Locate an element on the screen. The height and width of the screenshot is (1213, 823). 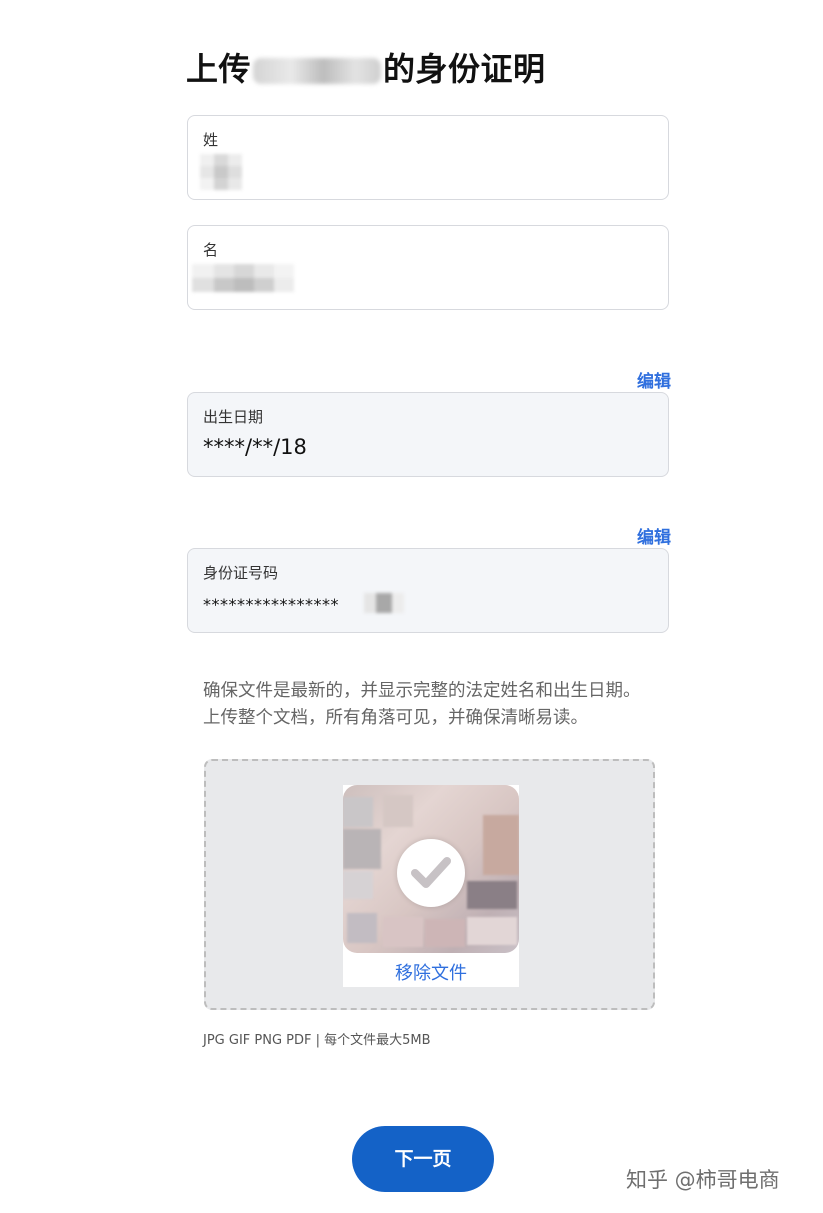
id-number-field: 身份证号码 **************** is located at coordinates (428, 590).